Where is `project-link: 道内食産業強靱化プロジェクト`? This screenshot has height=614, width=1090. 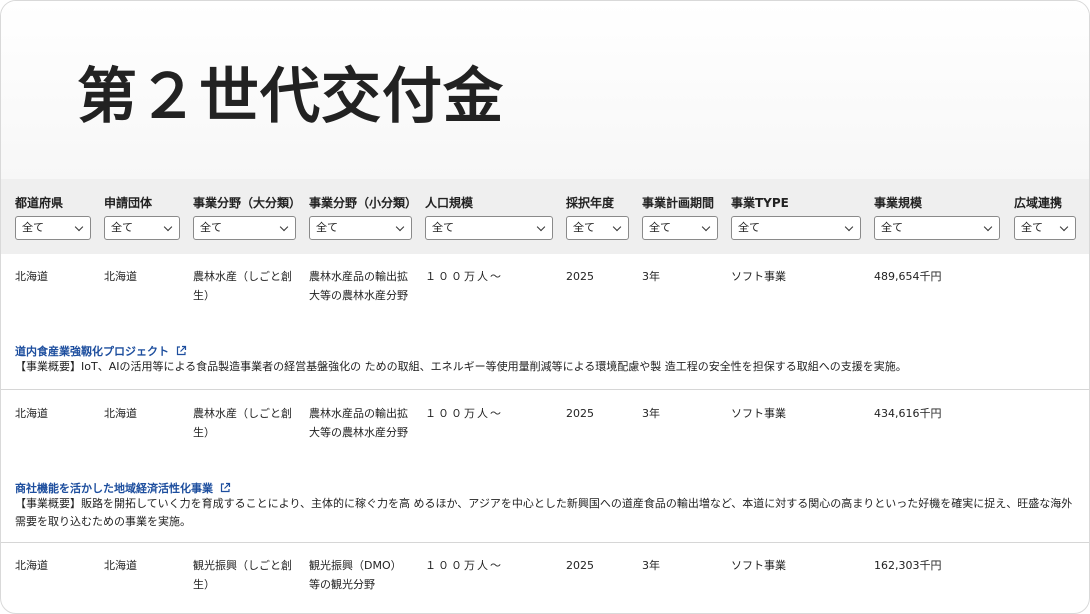
project-link: 道内食産業強靱化プロジェクト is located at coordinates (101, 351).